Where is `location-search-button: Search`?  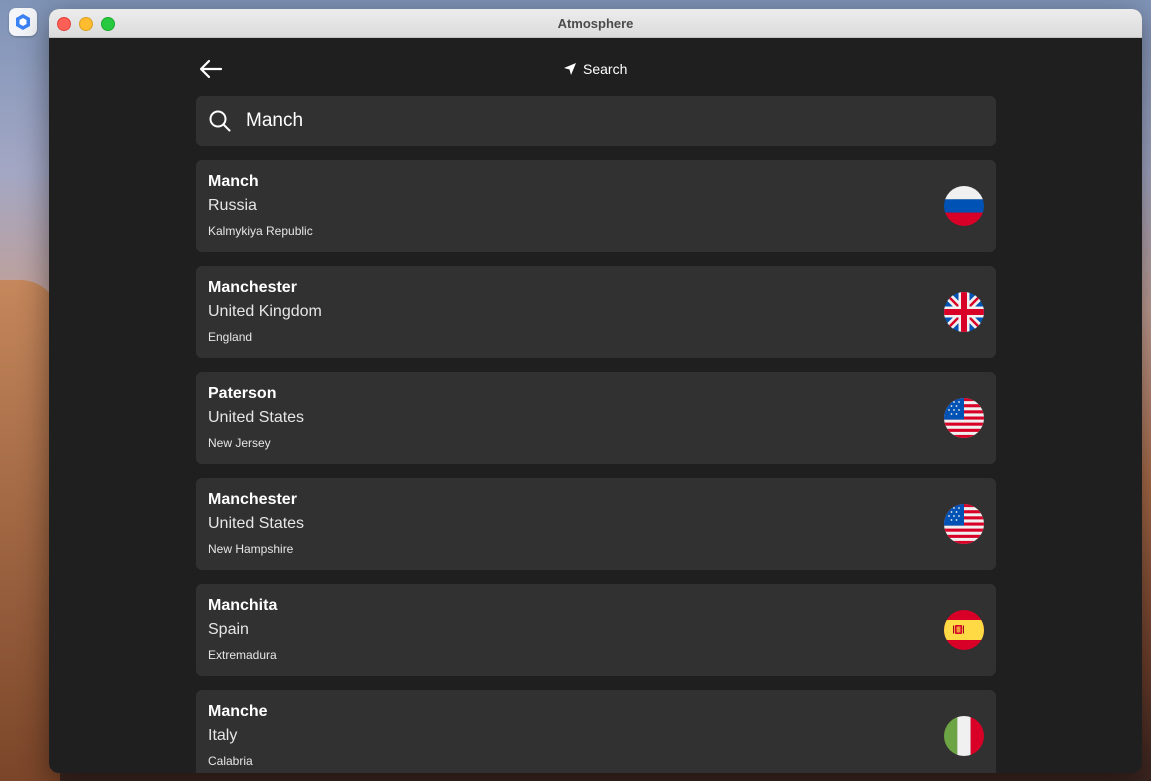
location-search-button: Search is located at coordinates (595, 69).